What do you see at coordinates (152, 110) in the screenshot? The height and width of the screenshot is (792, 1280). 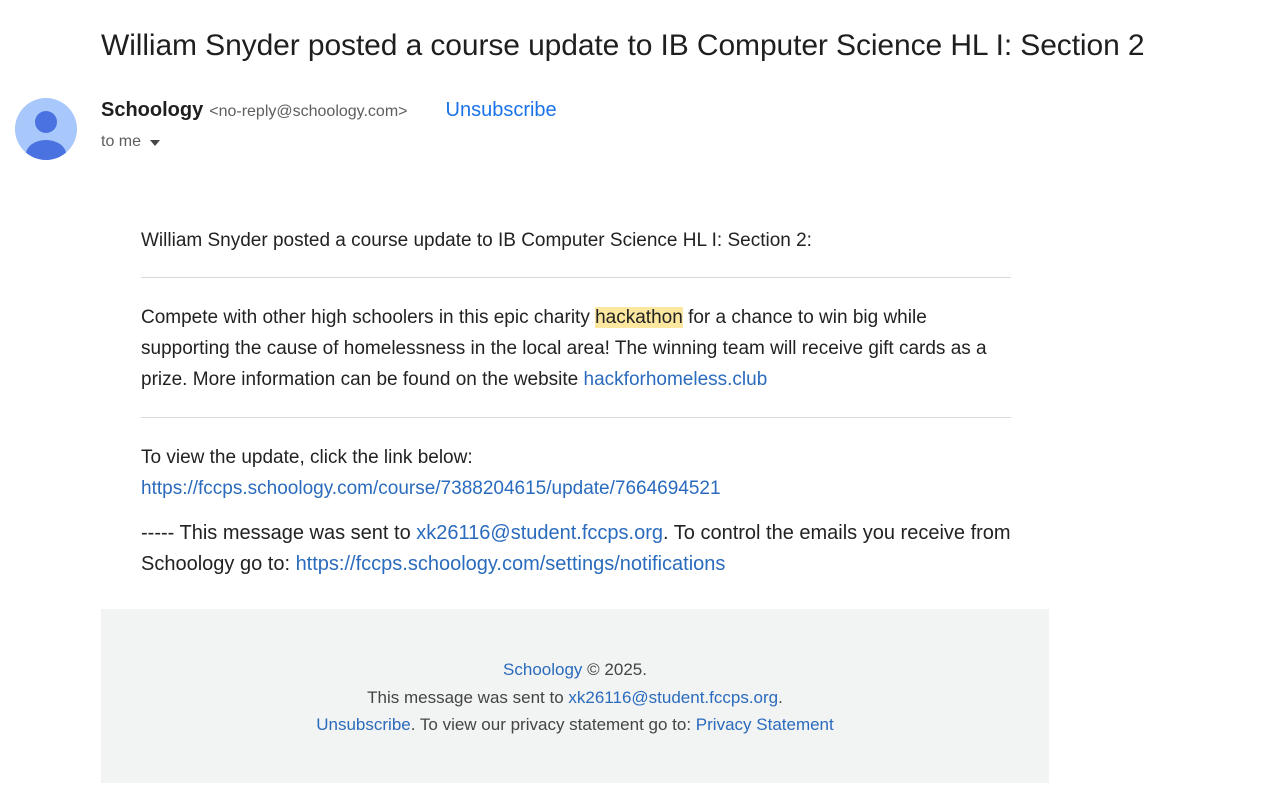 I see `sender-name: Schoology` at bounding box center [152, 110].